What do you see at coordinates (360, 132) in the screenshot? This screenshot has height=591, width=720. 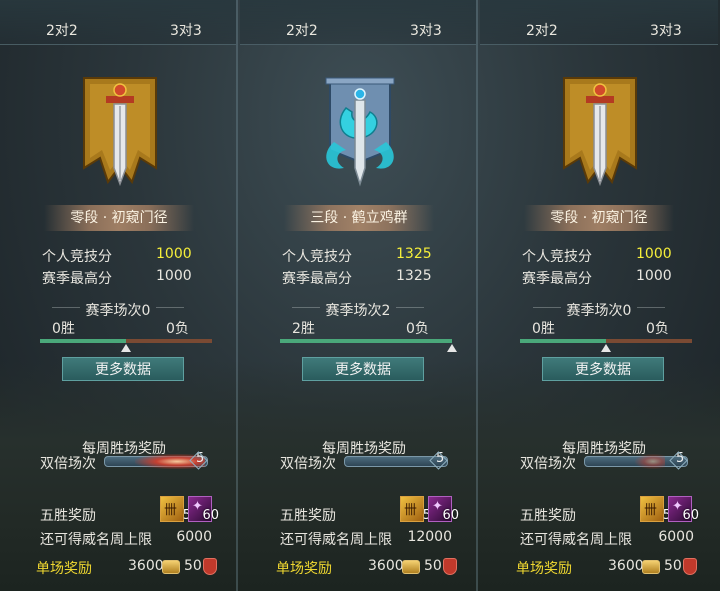 I see `dragon-sword-banner-icon` at bounding box center [360, 132].